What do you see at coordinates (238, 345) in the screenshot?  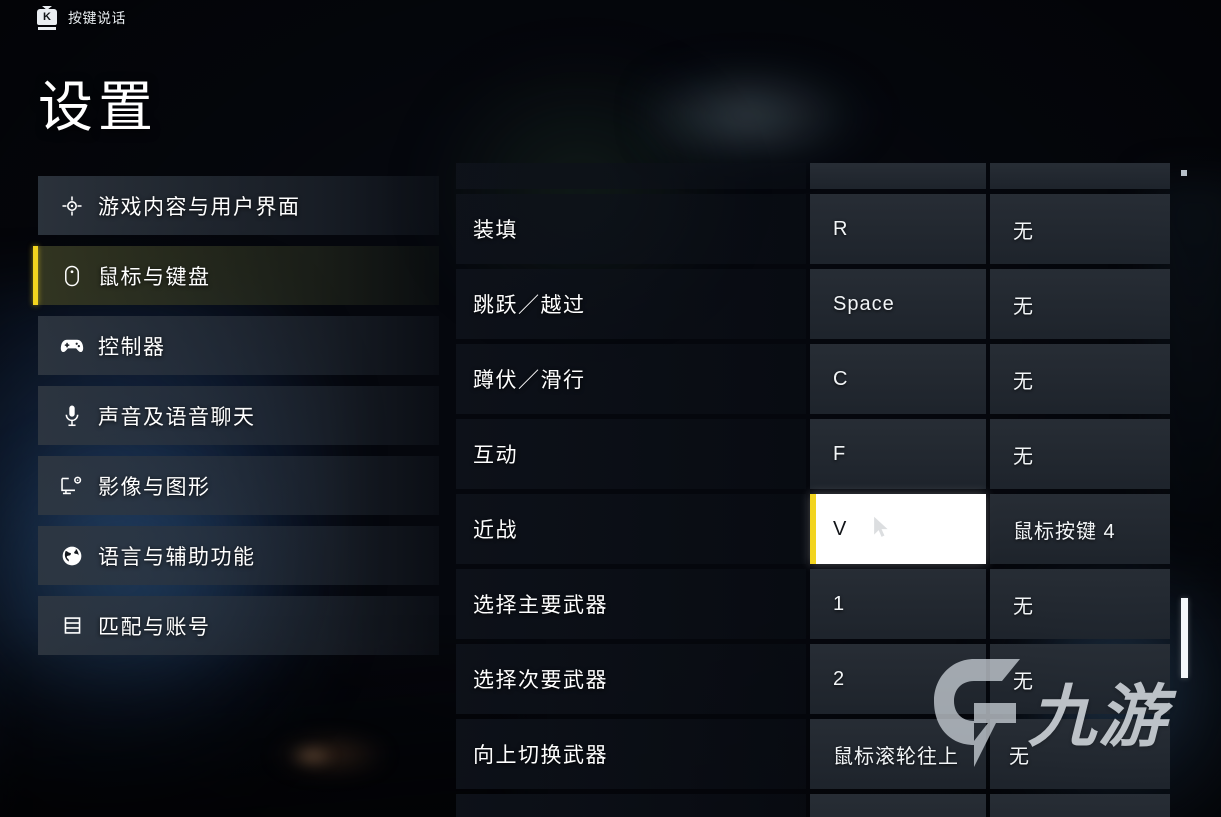 I see `sidebar-item-controller: 控制器` at bounding box center [238, 345].